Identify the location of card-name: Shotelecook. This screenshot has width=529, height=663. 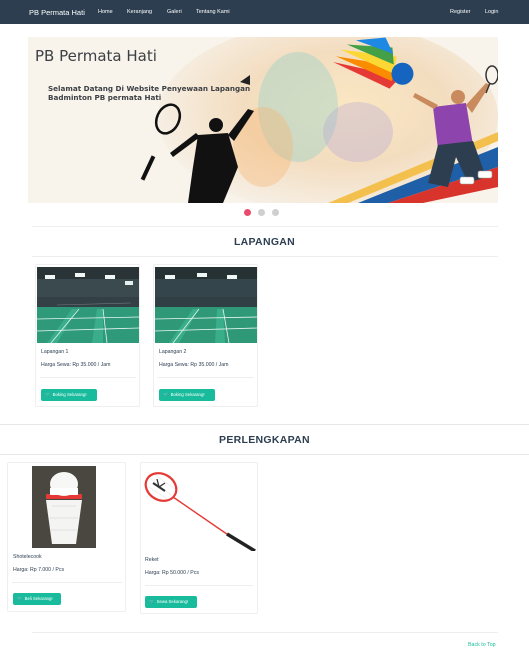
(27, 557).